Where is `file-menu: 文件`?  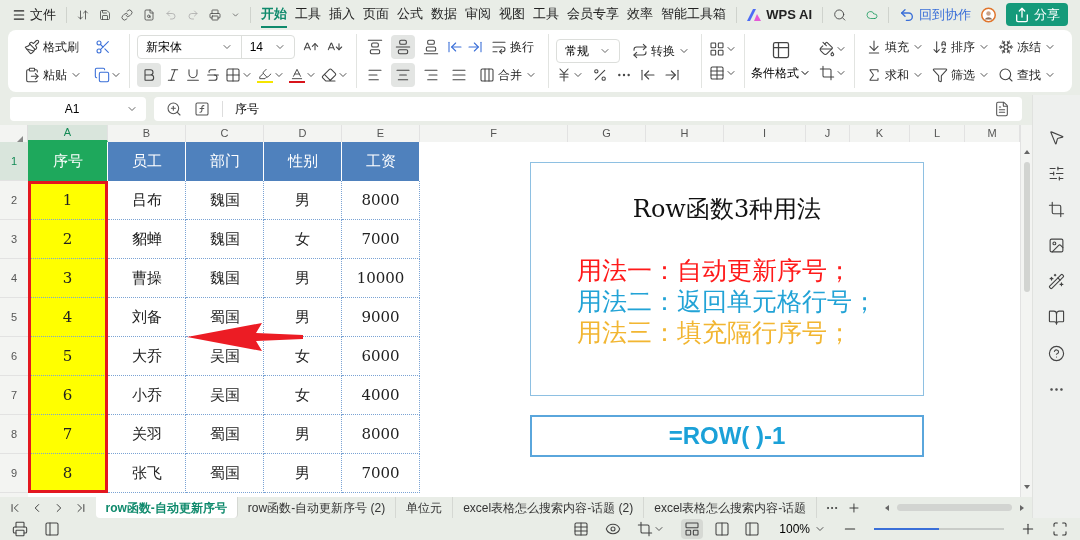
file-menu: 文件 is located at coordinates (34, 14).